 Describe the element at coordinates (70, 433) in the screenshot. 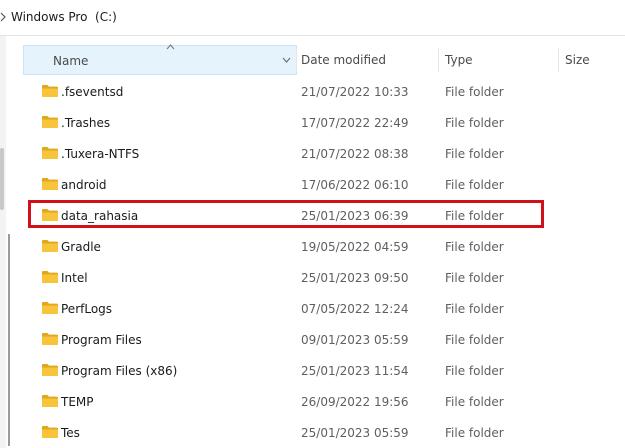

I see `file-name: Tes` at that location.